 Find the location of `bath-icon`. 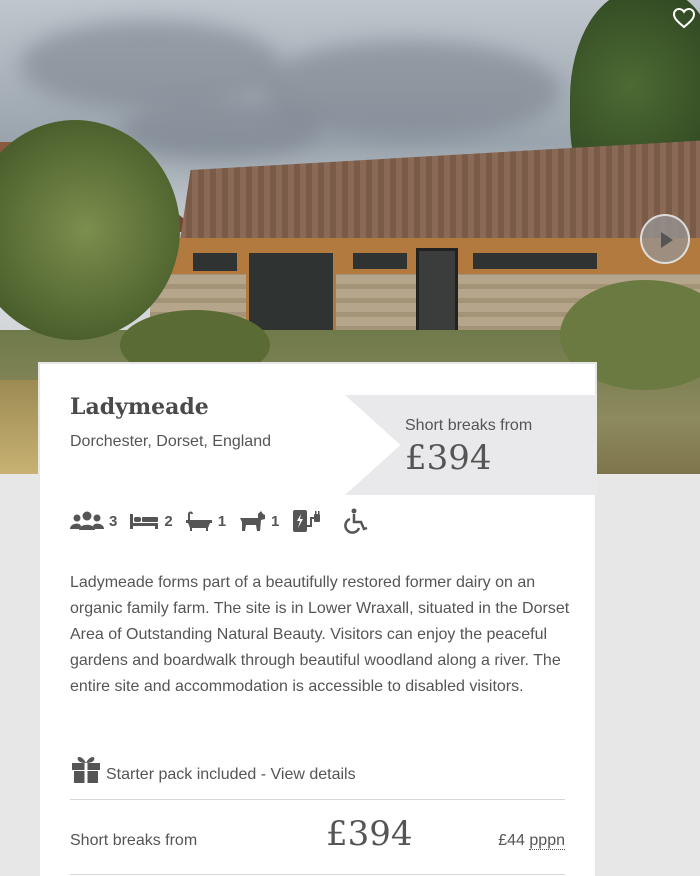

bath-icon is located at coordinates (198, 521).